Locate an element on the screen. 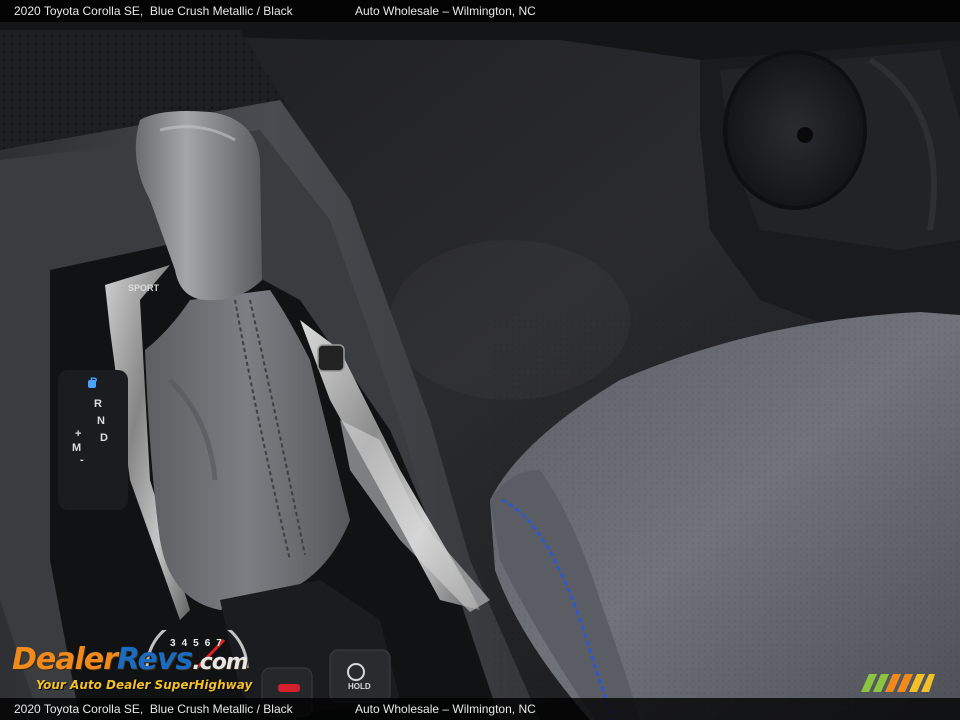 The width and height of the screenshot is (960, 720). hold-label: HOLD is located at coordinates (359, 686).